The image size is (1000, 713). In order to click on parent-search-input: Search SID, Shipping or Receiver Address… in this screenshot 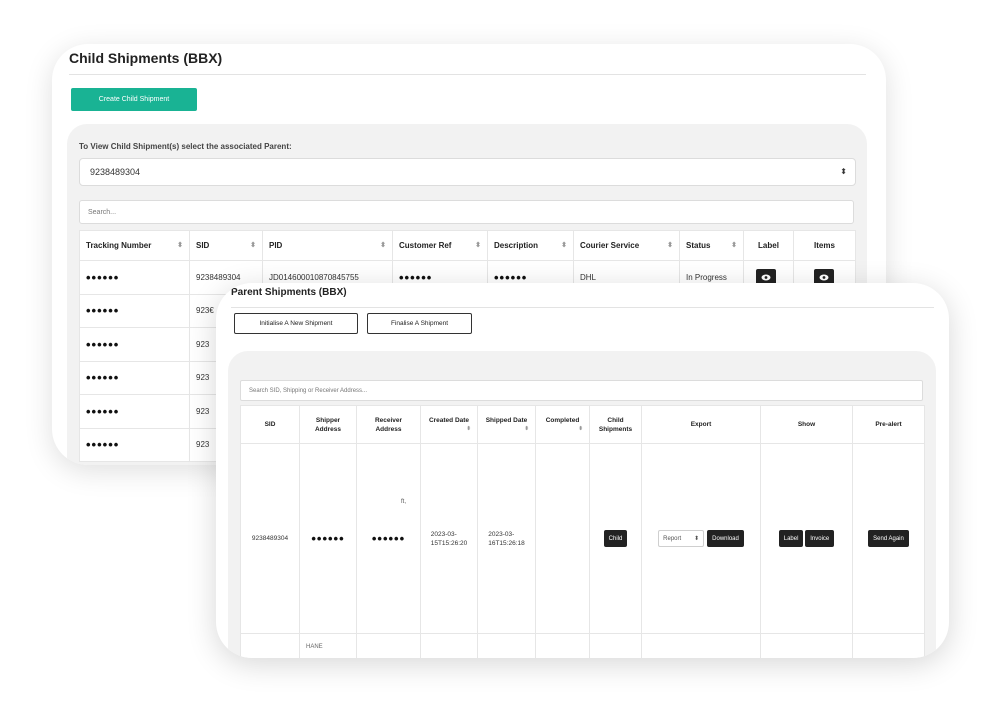, I will do `click(581, 390)`.